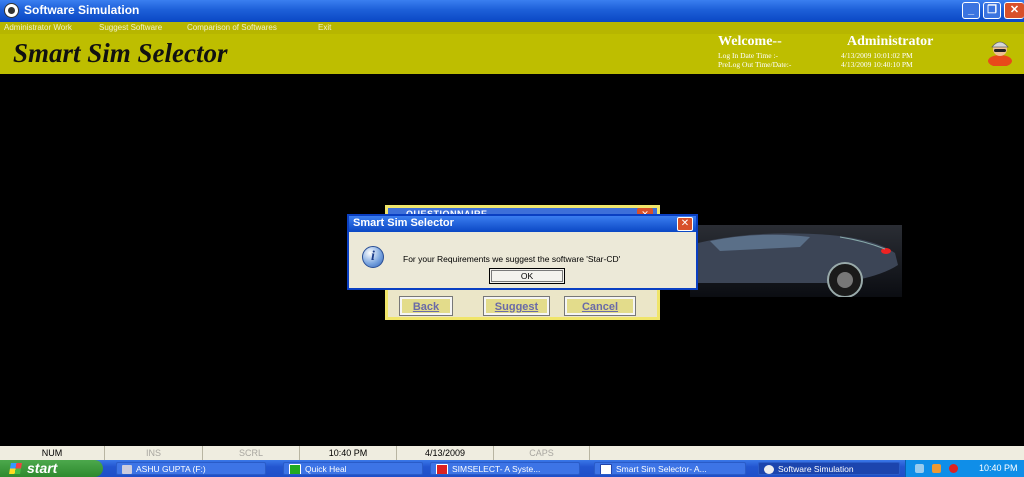  I want to click on windows-flag-icon, so click(15, 468).